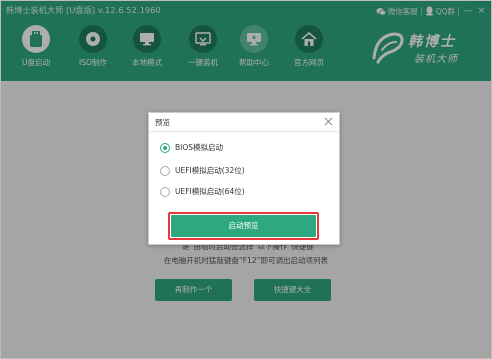 The image size is (492, 359). I want to click on option-uefi-64: UEFI模拟启动(64位), so click(202, 191).